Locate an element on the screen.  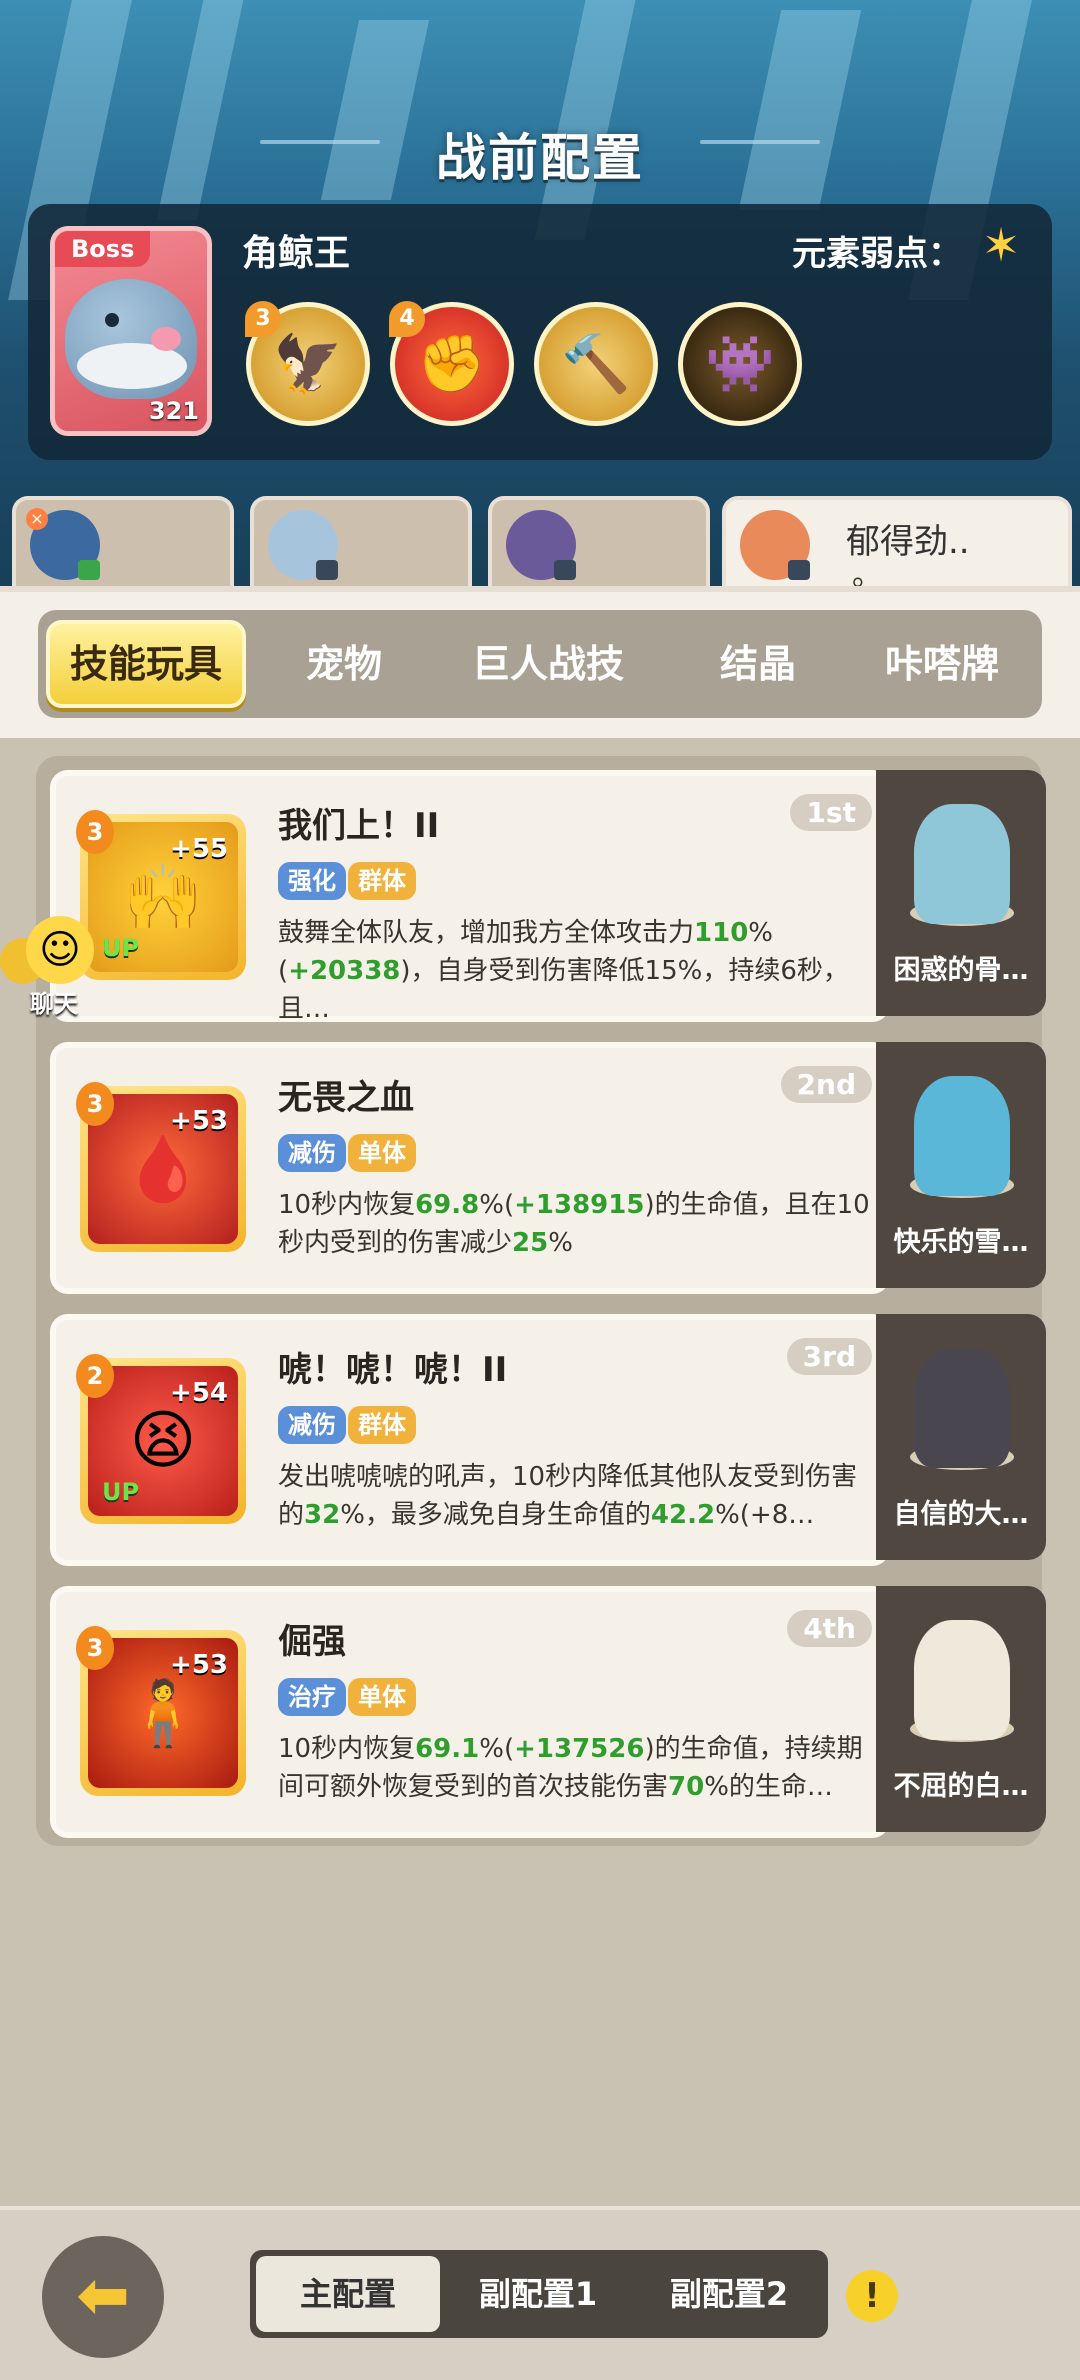
back-arrow-icon: ⬅ is located at coordinates (103, 2297).